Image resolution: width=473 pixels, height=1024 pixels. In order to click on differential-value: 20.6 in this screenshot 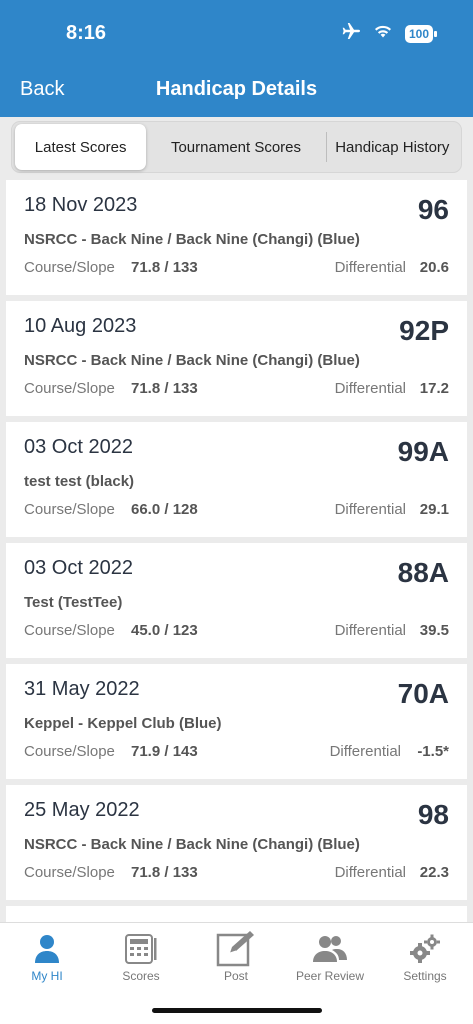, I will do `click(434, 267)`.